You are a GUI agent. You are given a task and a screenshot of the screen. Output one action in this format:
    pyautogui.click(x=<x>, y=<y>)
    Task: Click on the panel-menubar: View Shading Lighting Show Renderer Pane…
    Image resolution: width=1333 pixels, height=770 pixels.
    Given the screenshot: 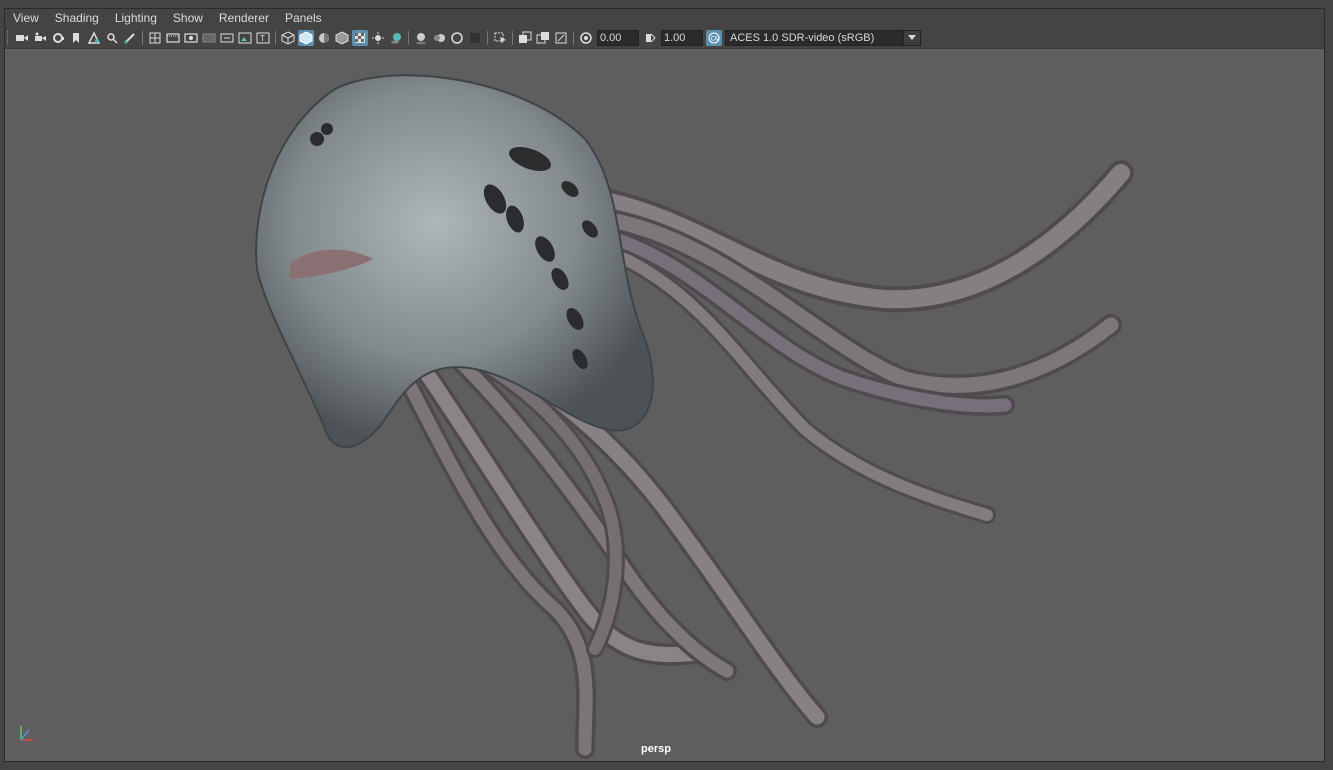 What is the action you would take?
    pyautogui.click(x=664, y=18)
    